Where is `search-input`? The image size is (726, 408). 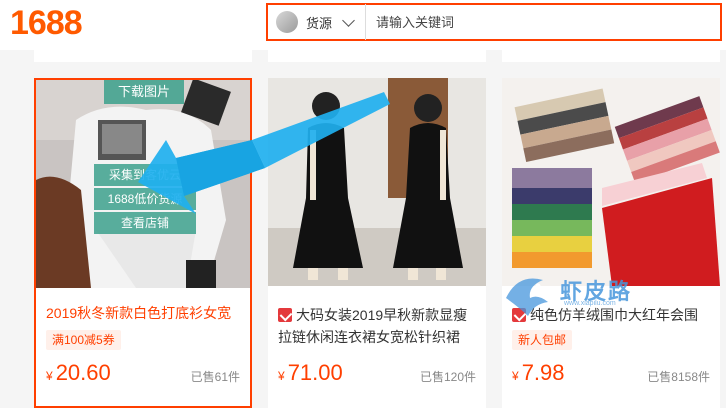
search-input is located at coordinates (526, 22).